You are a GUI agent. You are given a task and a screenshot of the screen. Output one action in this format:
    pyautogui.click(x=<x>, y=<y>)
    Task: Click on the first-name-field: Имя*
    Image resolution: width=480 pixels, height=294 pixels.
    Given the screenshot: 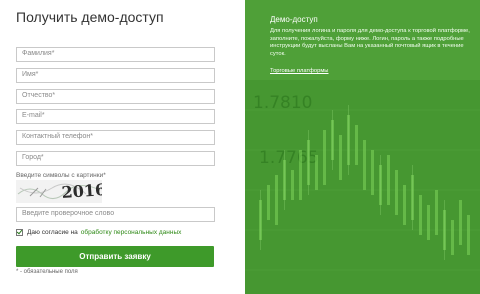 What is the action you would take?
    pyautogui.click(x=115, y=75)
    